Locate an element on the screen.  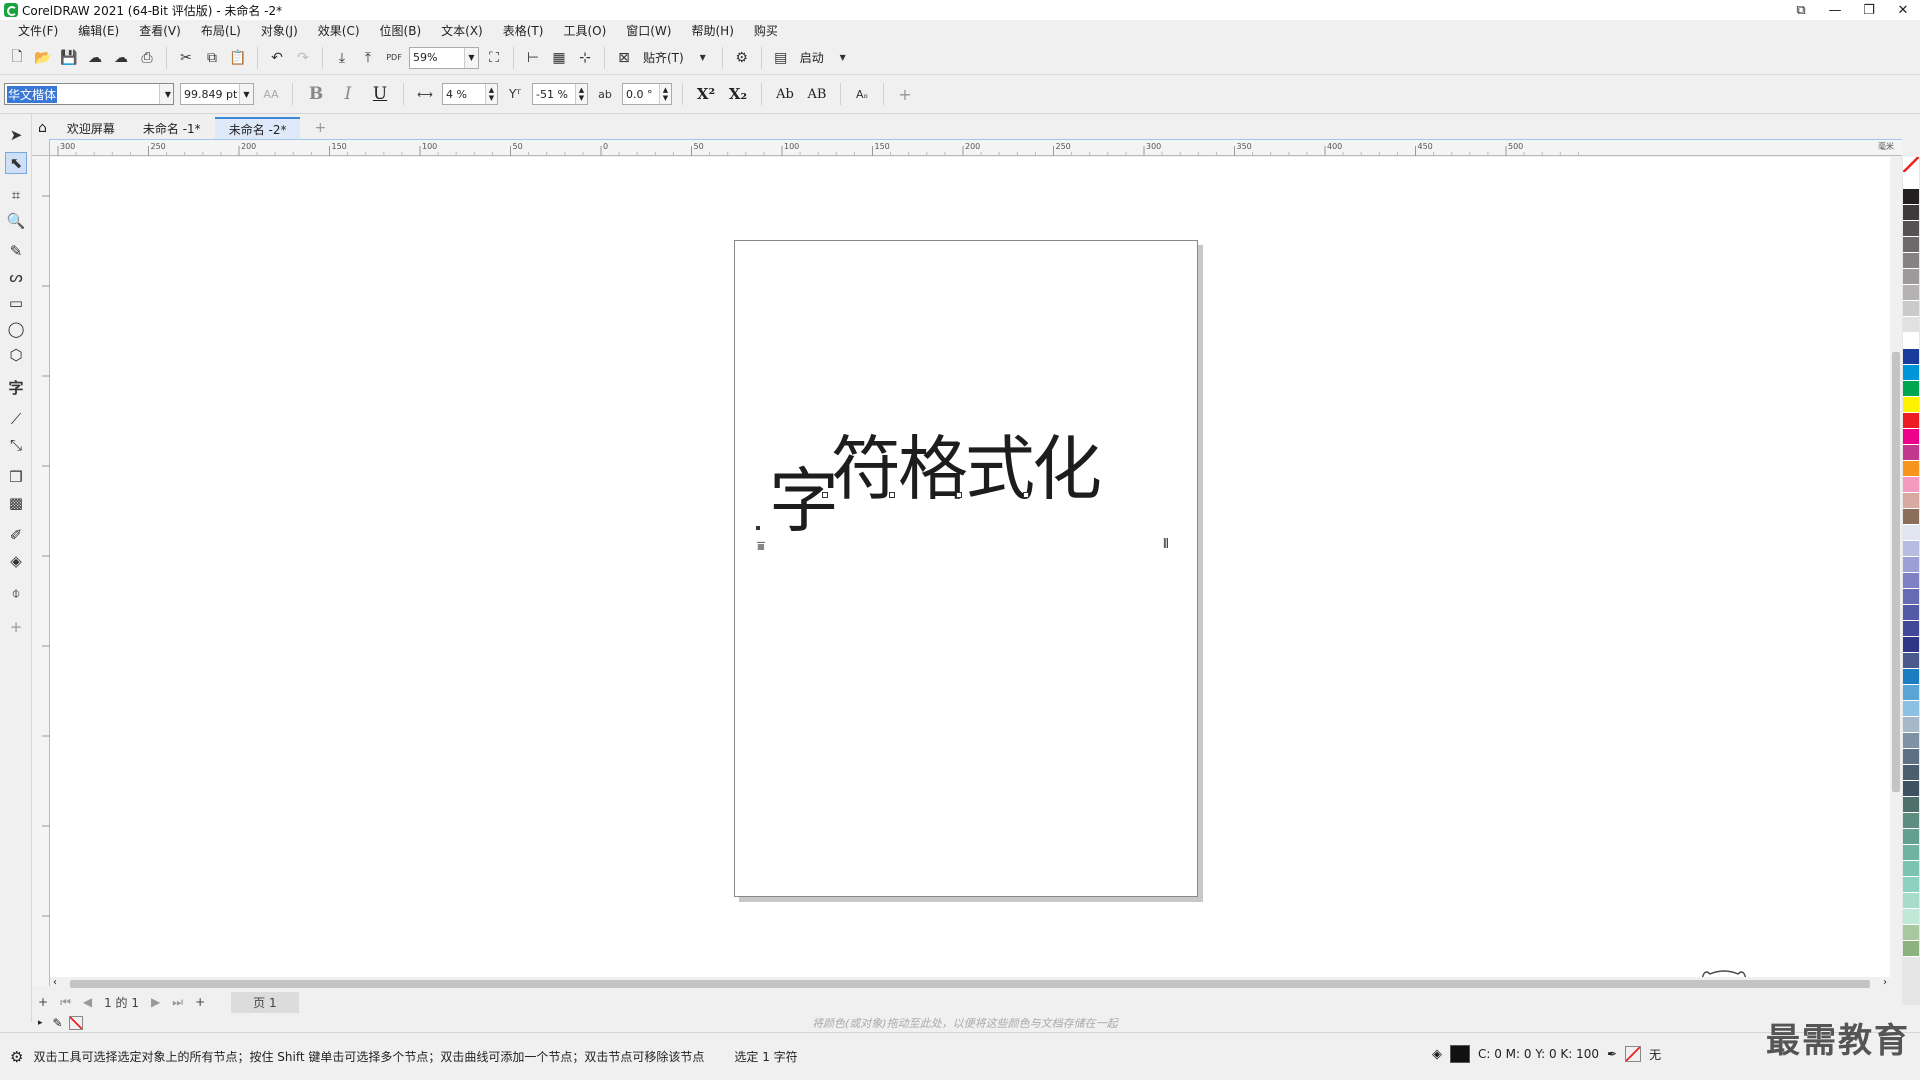
artistic-media-tool-icon: ᔕ is located at coordinates (16, 277).